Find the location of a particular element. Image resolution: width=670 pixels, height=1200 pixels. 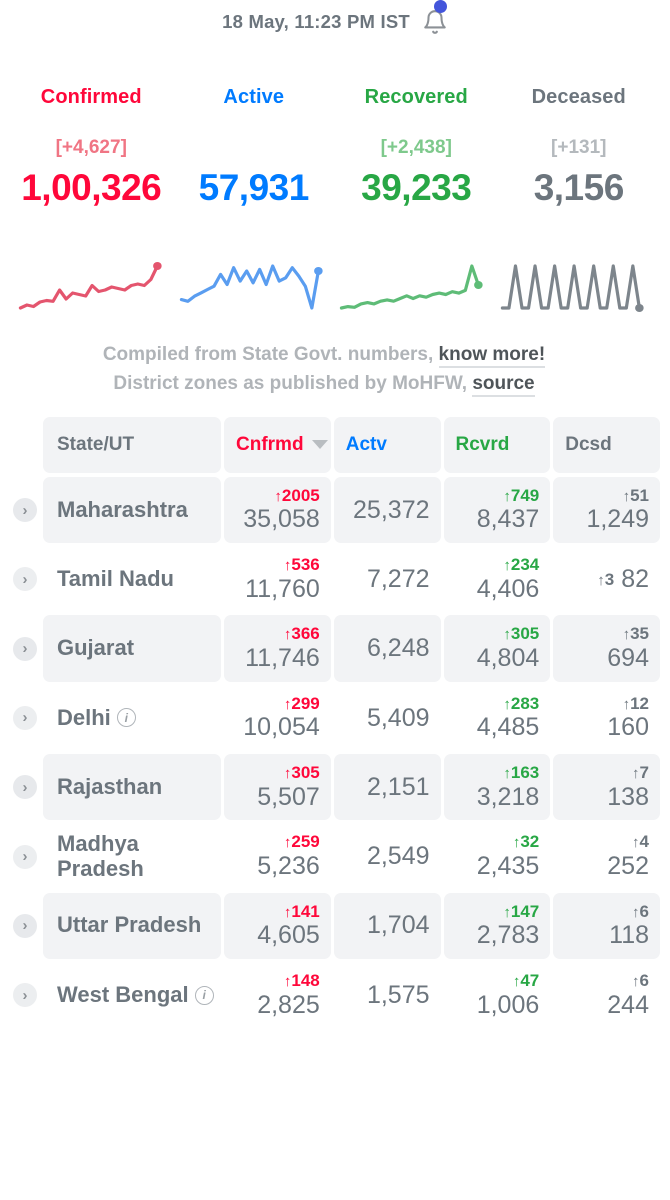

row-deceased-cell: ↑6 244 is located at coordinates (606, 995).